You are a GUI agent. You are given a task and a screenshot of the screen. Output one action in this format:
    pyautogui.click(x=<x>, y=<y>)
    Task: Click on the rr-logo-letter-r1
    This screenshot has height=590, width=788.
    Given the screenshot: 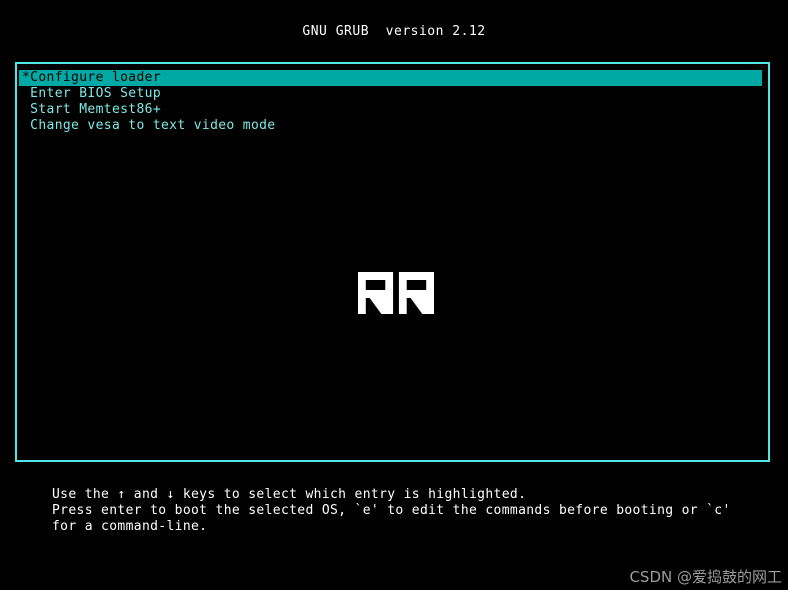 What is the action you would take?
    pyautogui.click(x=376, y=293)
    